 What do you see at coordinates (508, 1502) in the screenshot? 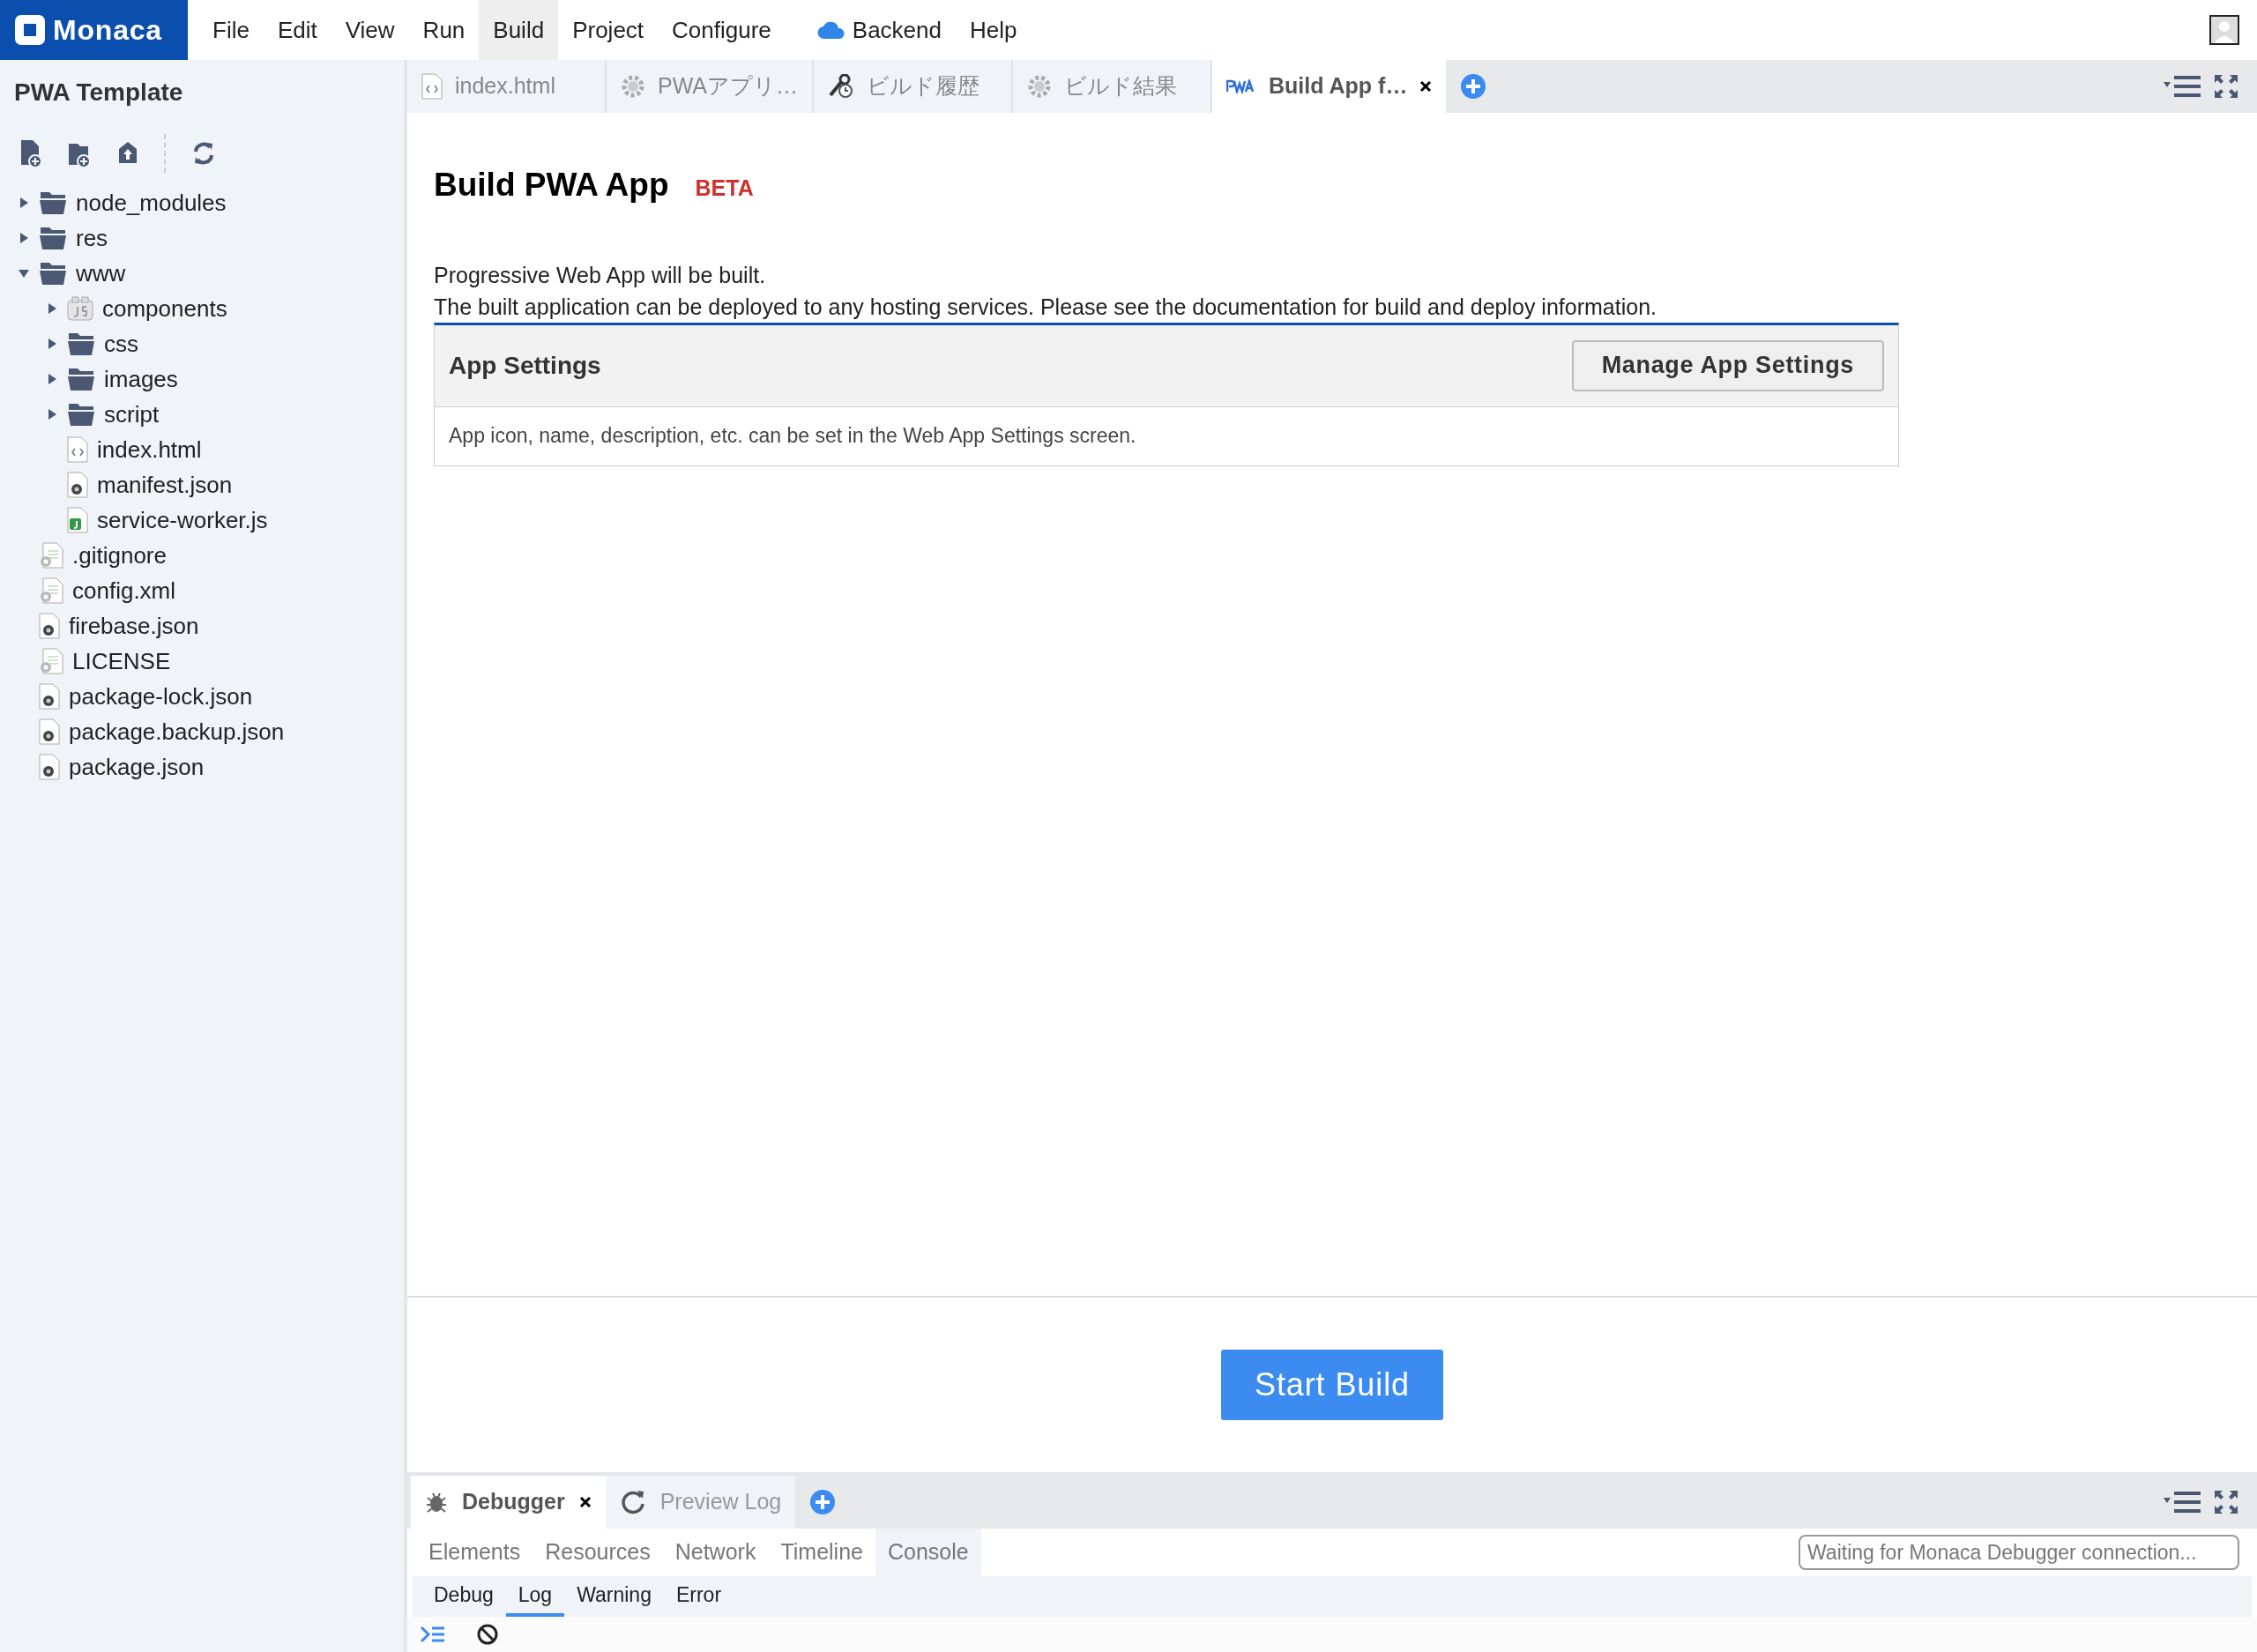
I see `panel-tab: Debugger` at bounding box center [508, 1502].